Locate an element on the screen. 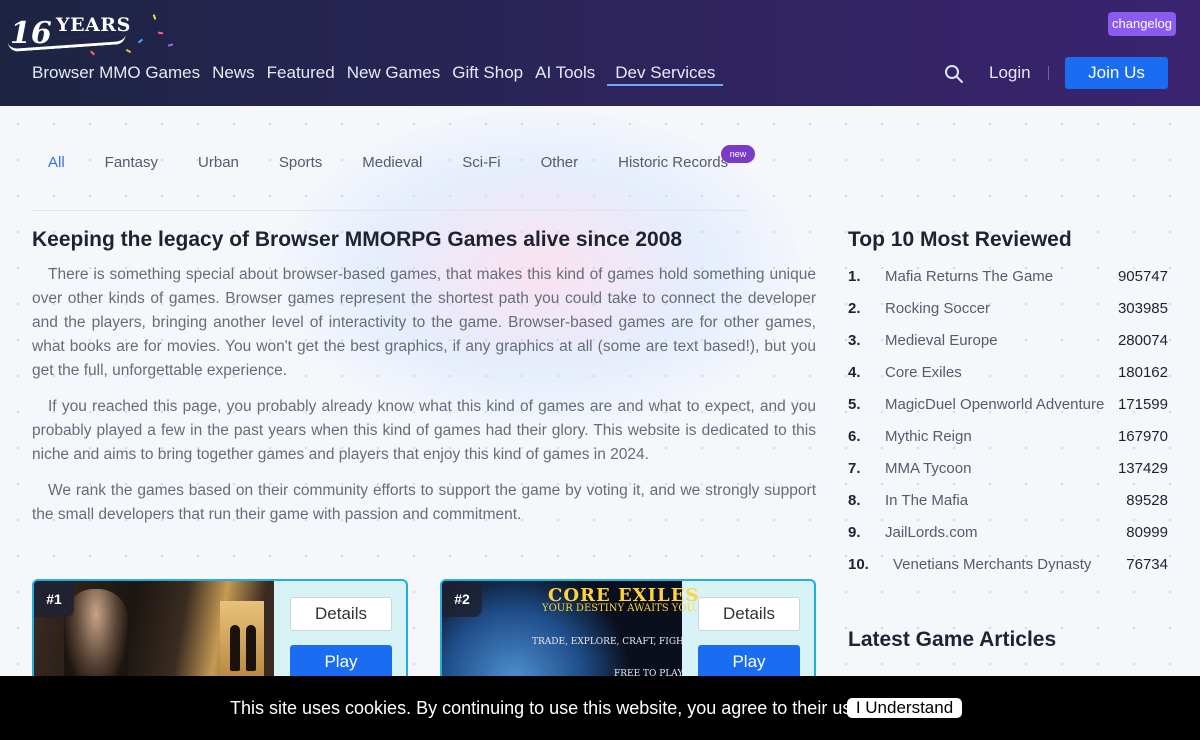 Image resolution: width=1200 pixels, height=740 pixels. rank-number: 5. is located at coordinates (854, 404).